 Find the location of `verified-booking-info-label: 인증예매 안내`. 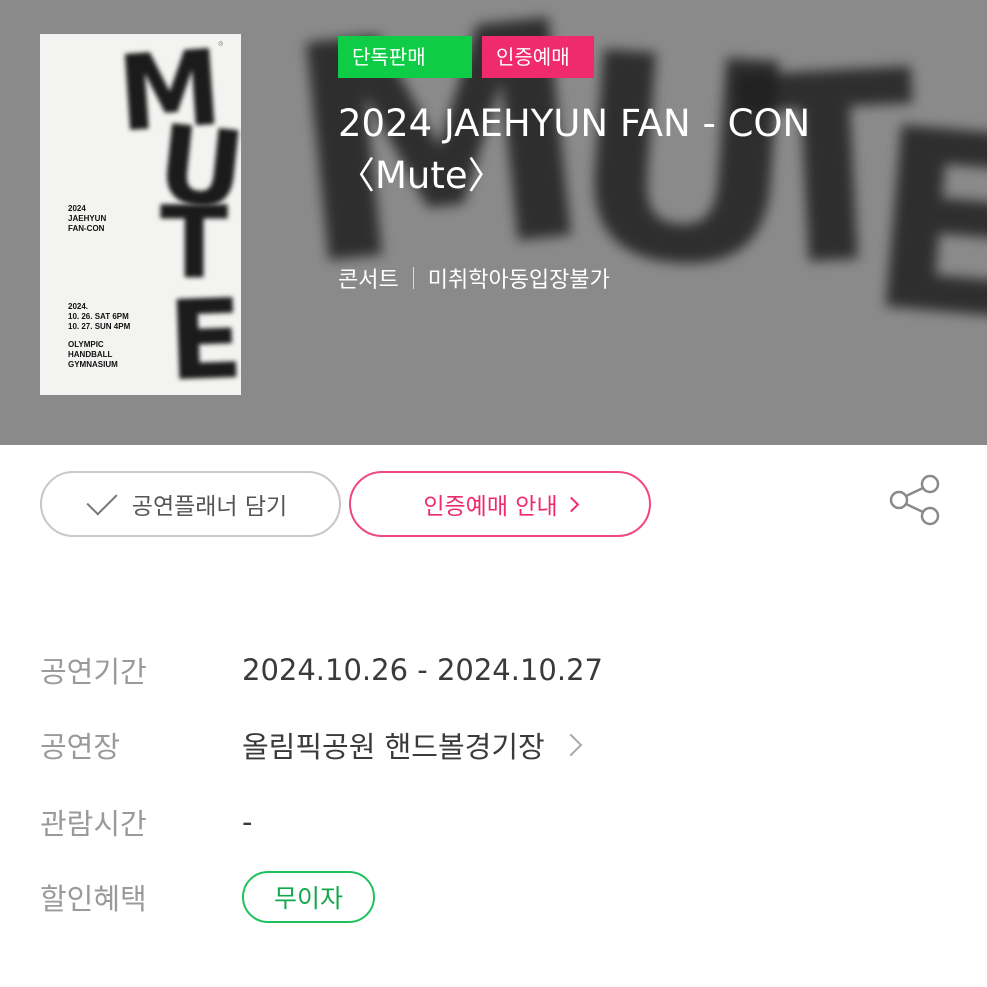

verified-booking-info-label: 인증예매 안내 is located at coordinates (490, 507).